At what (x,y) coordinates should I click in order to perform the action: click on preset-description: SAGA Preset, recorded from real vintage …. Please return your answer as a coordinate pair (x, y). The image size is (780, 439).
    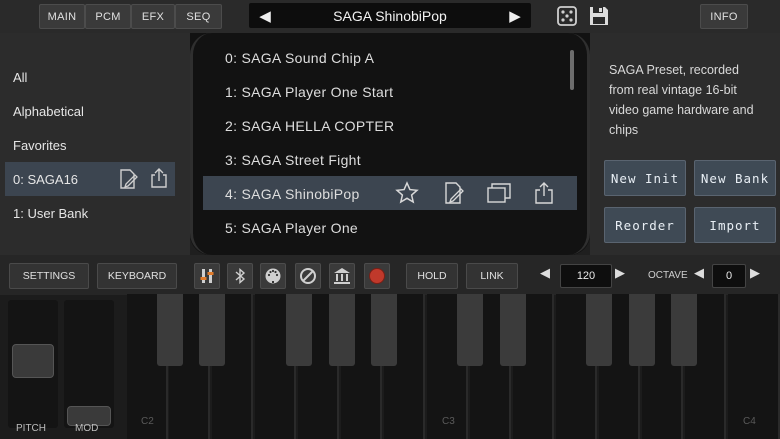
    Looking at the image, I should click on (681, 100).